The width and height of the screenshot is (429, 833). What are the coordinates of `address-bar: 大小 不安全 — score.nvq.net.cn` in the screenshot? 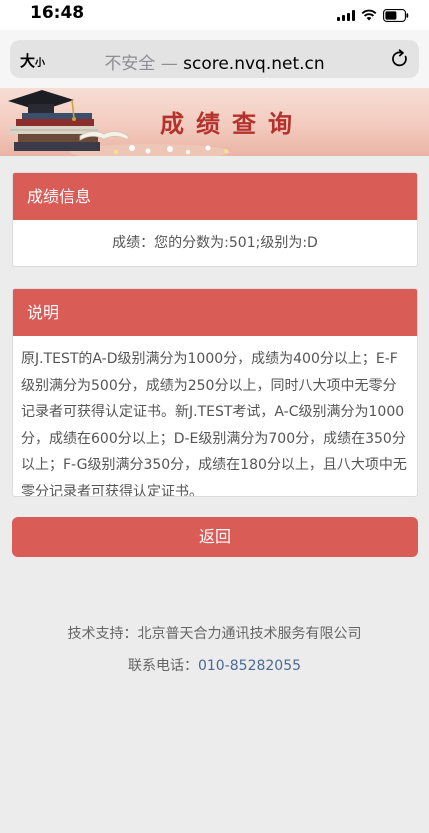 It's located at (214, 59).